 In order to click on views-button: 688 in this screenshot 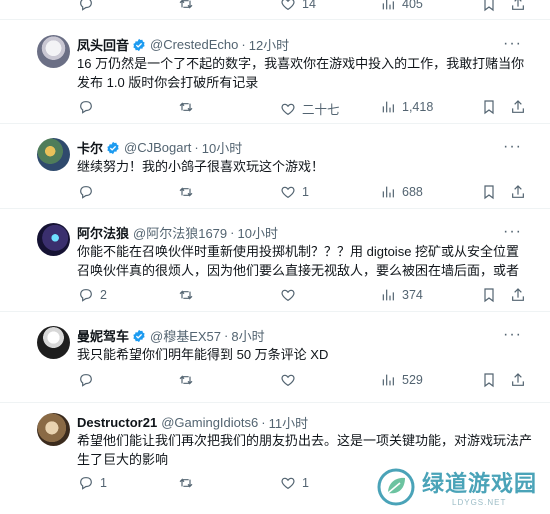, I will do `click(401, 192)`.